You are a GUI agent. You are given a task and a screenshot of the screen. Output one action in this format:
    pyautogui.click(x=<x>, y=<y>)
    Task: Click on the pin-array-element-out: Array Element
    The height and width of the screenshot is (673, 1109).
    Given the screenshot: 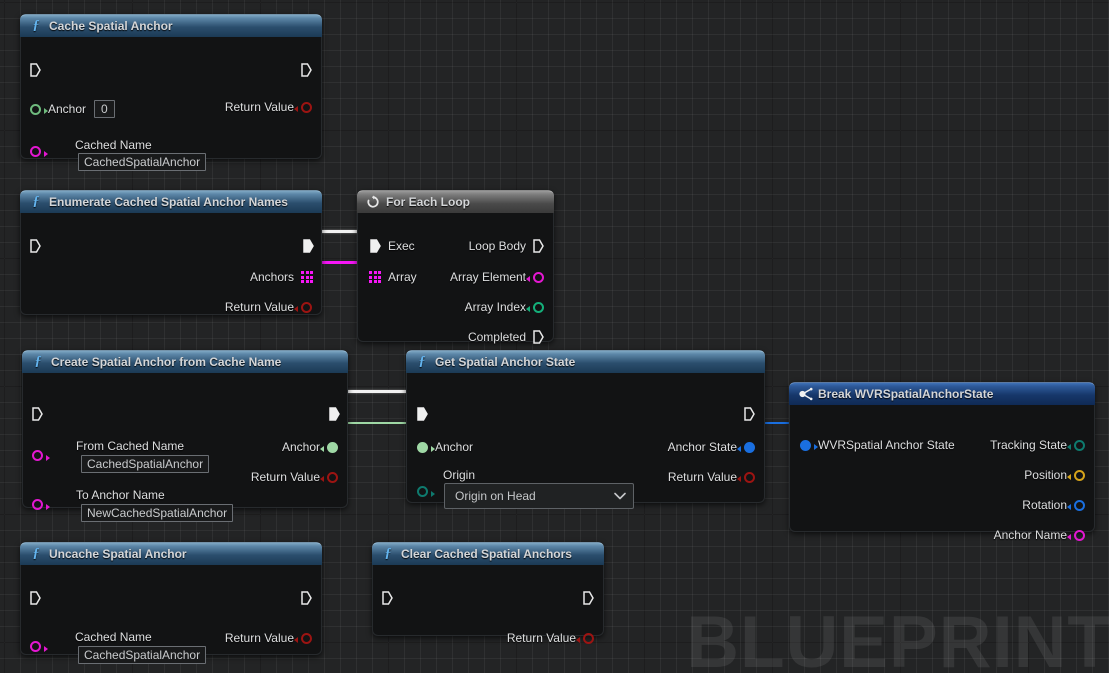 What is the action you would take?
    pyautogui.click(x=497, y=277)
    